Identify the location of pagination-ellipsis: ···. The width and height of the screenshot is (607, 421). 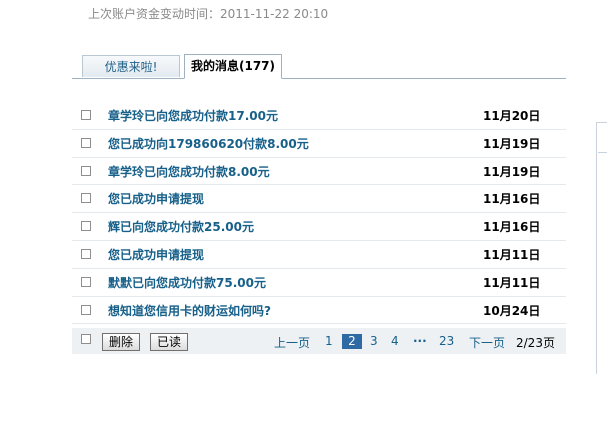
(420, 341).